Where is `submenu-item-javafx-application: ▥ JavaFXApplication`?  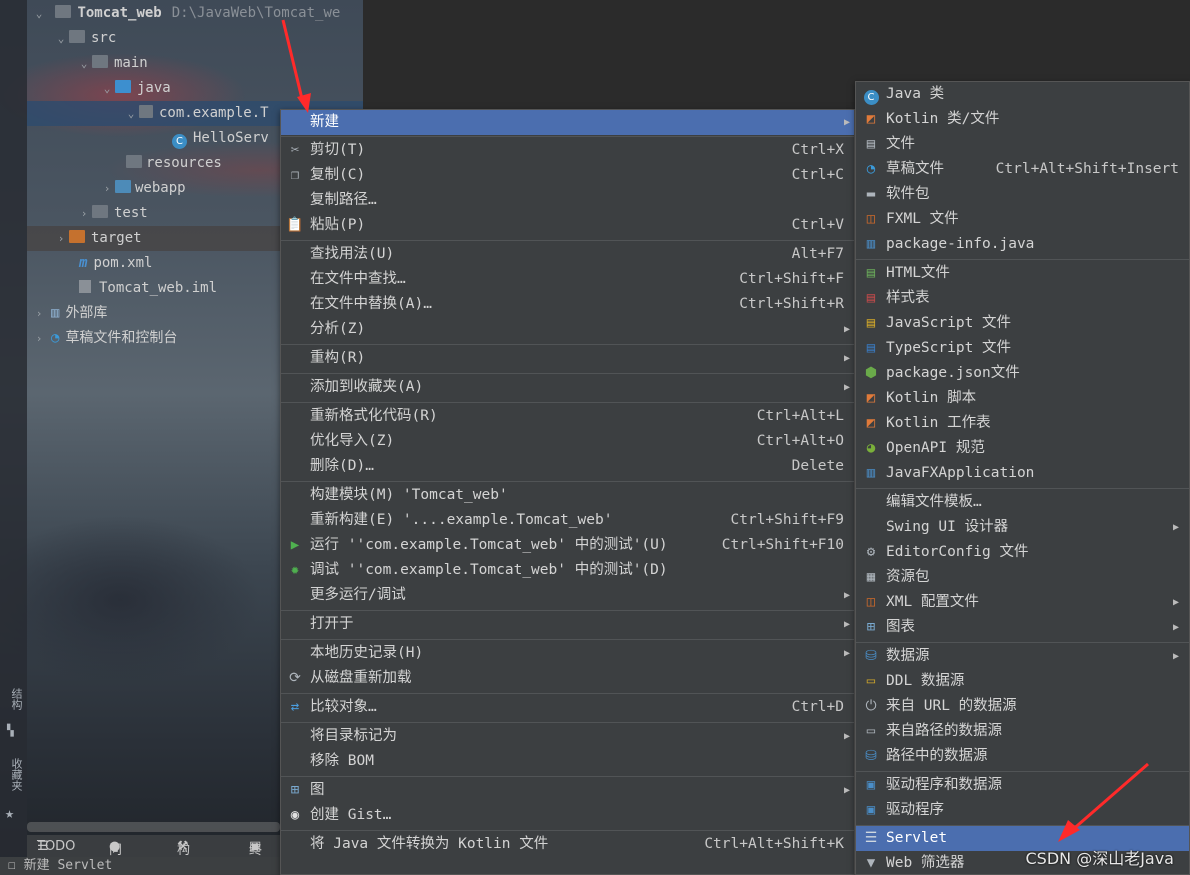
submenu-item-javafx-application: ▥ JavaFXApplication is located at coordinates (1022, 473).